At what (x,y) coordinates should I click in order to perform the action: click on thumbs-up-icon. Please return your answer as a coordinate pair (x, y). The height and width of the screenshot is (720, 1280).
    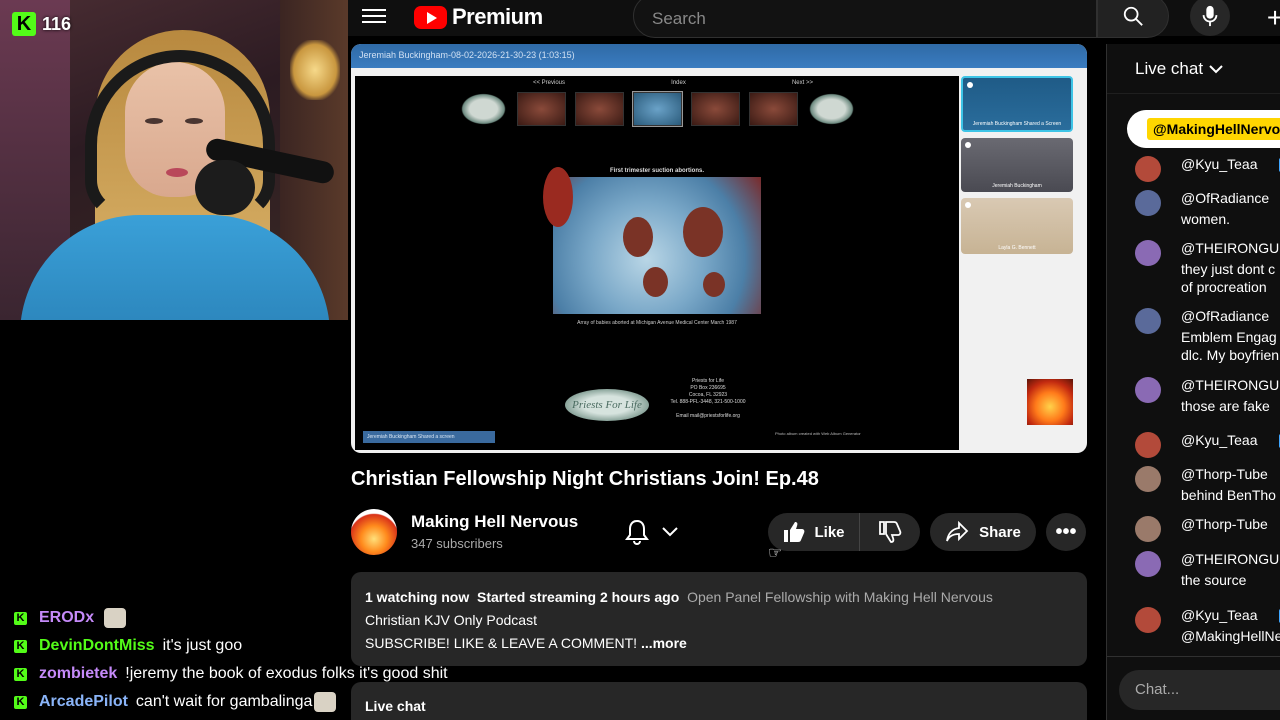
    Looking at the image, I should click on (794, 532).